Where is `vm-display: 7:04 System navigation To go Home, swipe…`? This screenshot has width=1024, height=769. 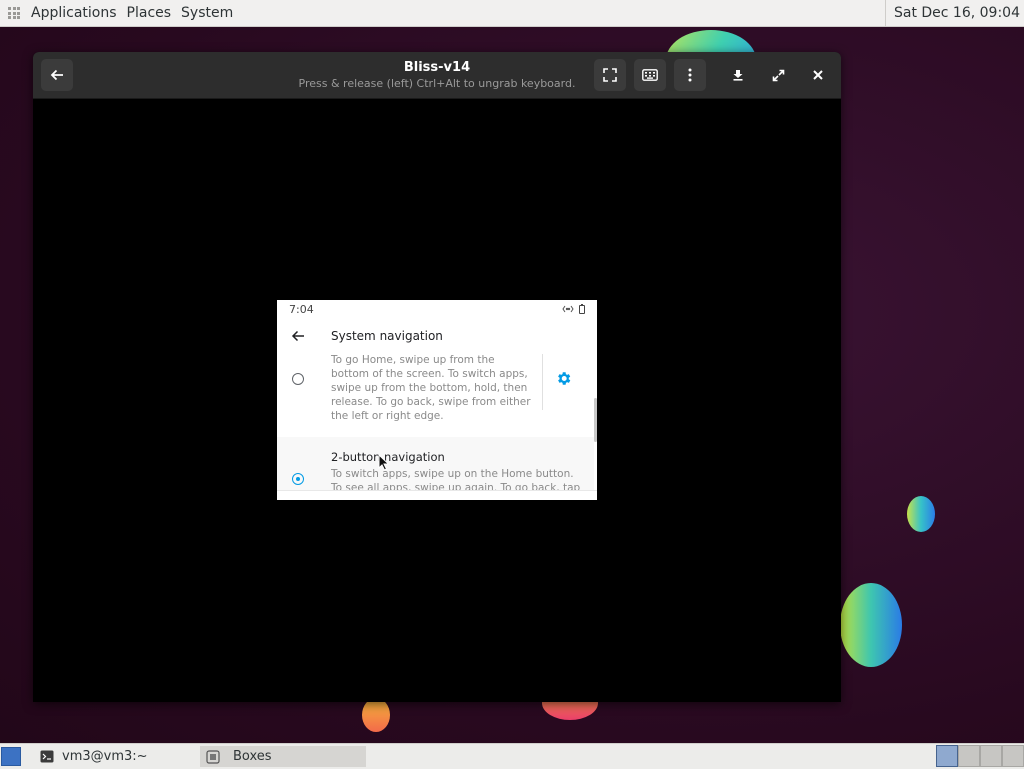
vm-display: 7:04 System navigation To go Home, swipe… is located at coordinates (437, 400).